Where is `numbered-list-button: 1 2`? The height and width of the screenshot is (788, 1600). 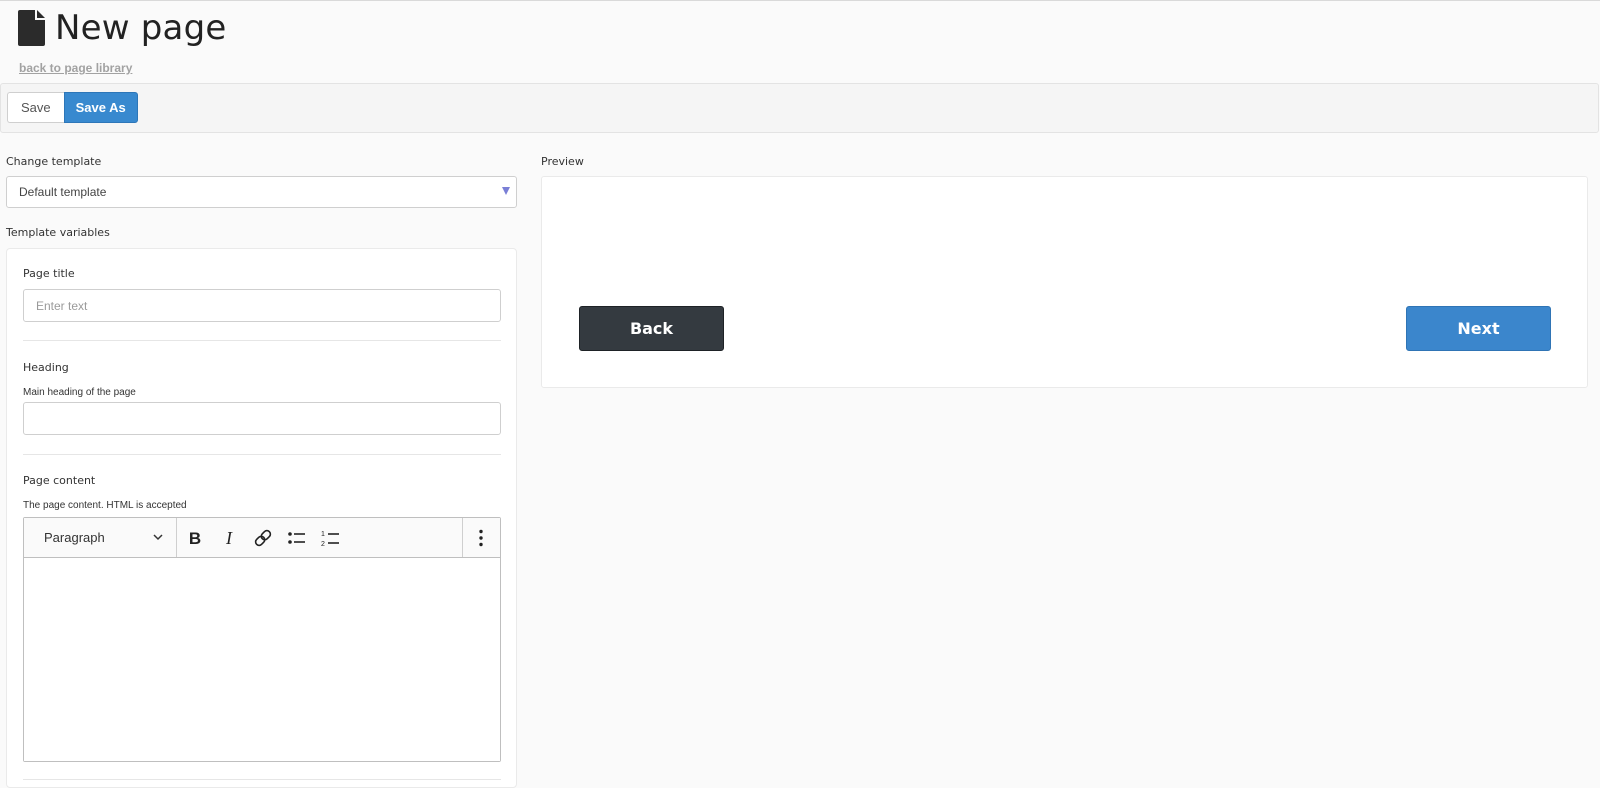
numbered-list-button: 1 2 is located at coordinates (331, 538).